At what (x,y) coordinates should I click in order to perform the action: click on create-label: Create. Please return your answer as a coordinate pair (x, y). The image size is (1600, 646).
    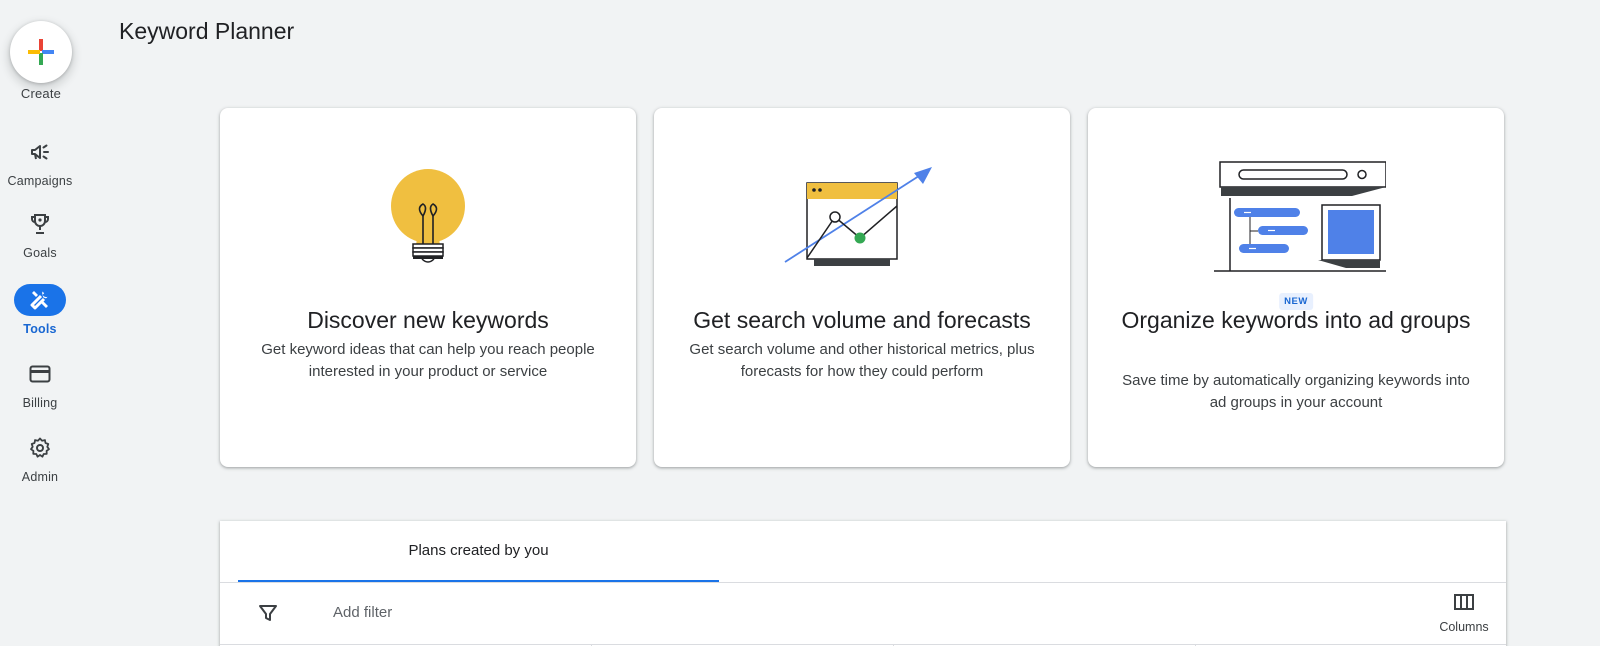
    Looking at the image, I should click on (41, 93).